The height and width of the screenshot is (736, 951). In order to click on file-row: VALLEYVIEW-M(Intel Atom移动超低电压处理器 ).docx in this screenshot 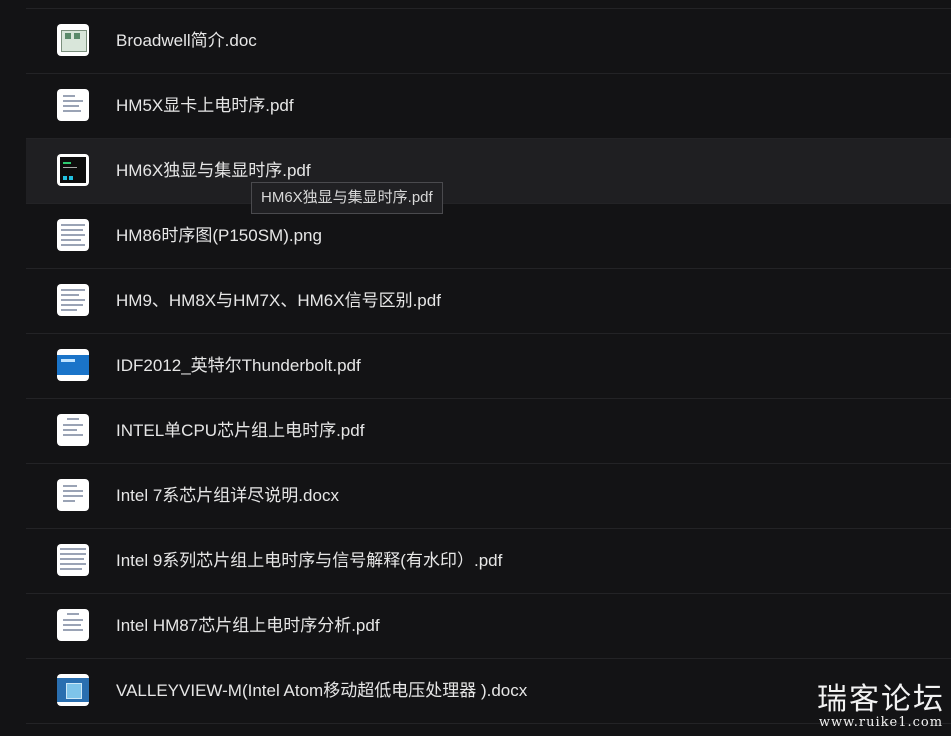, I will do `click(488, 691)`.